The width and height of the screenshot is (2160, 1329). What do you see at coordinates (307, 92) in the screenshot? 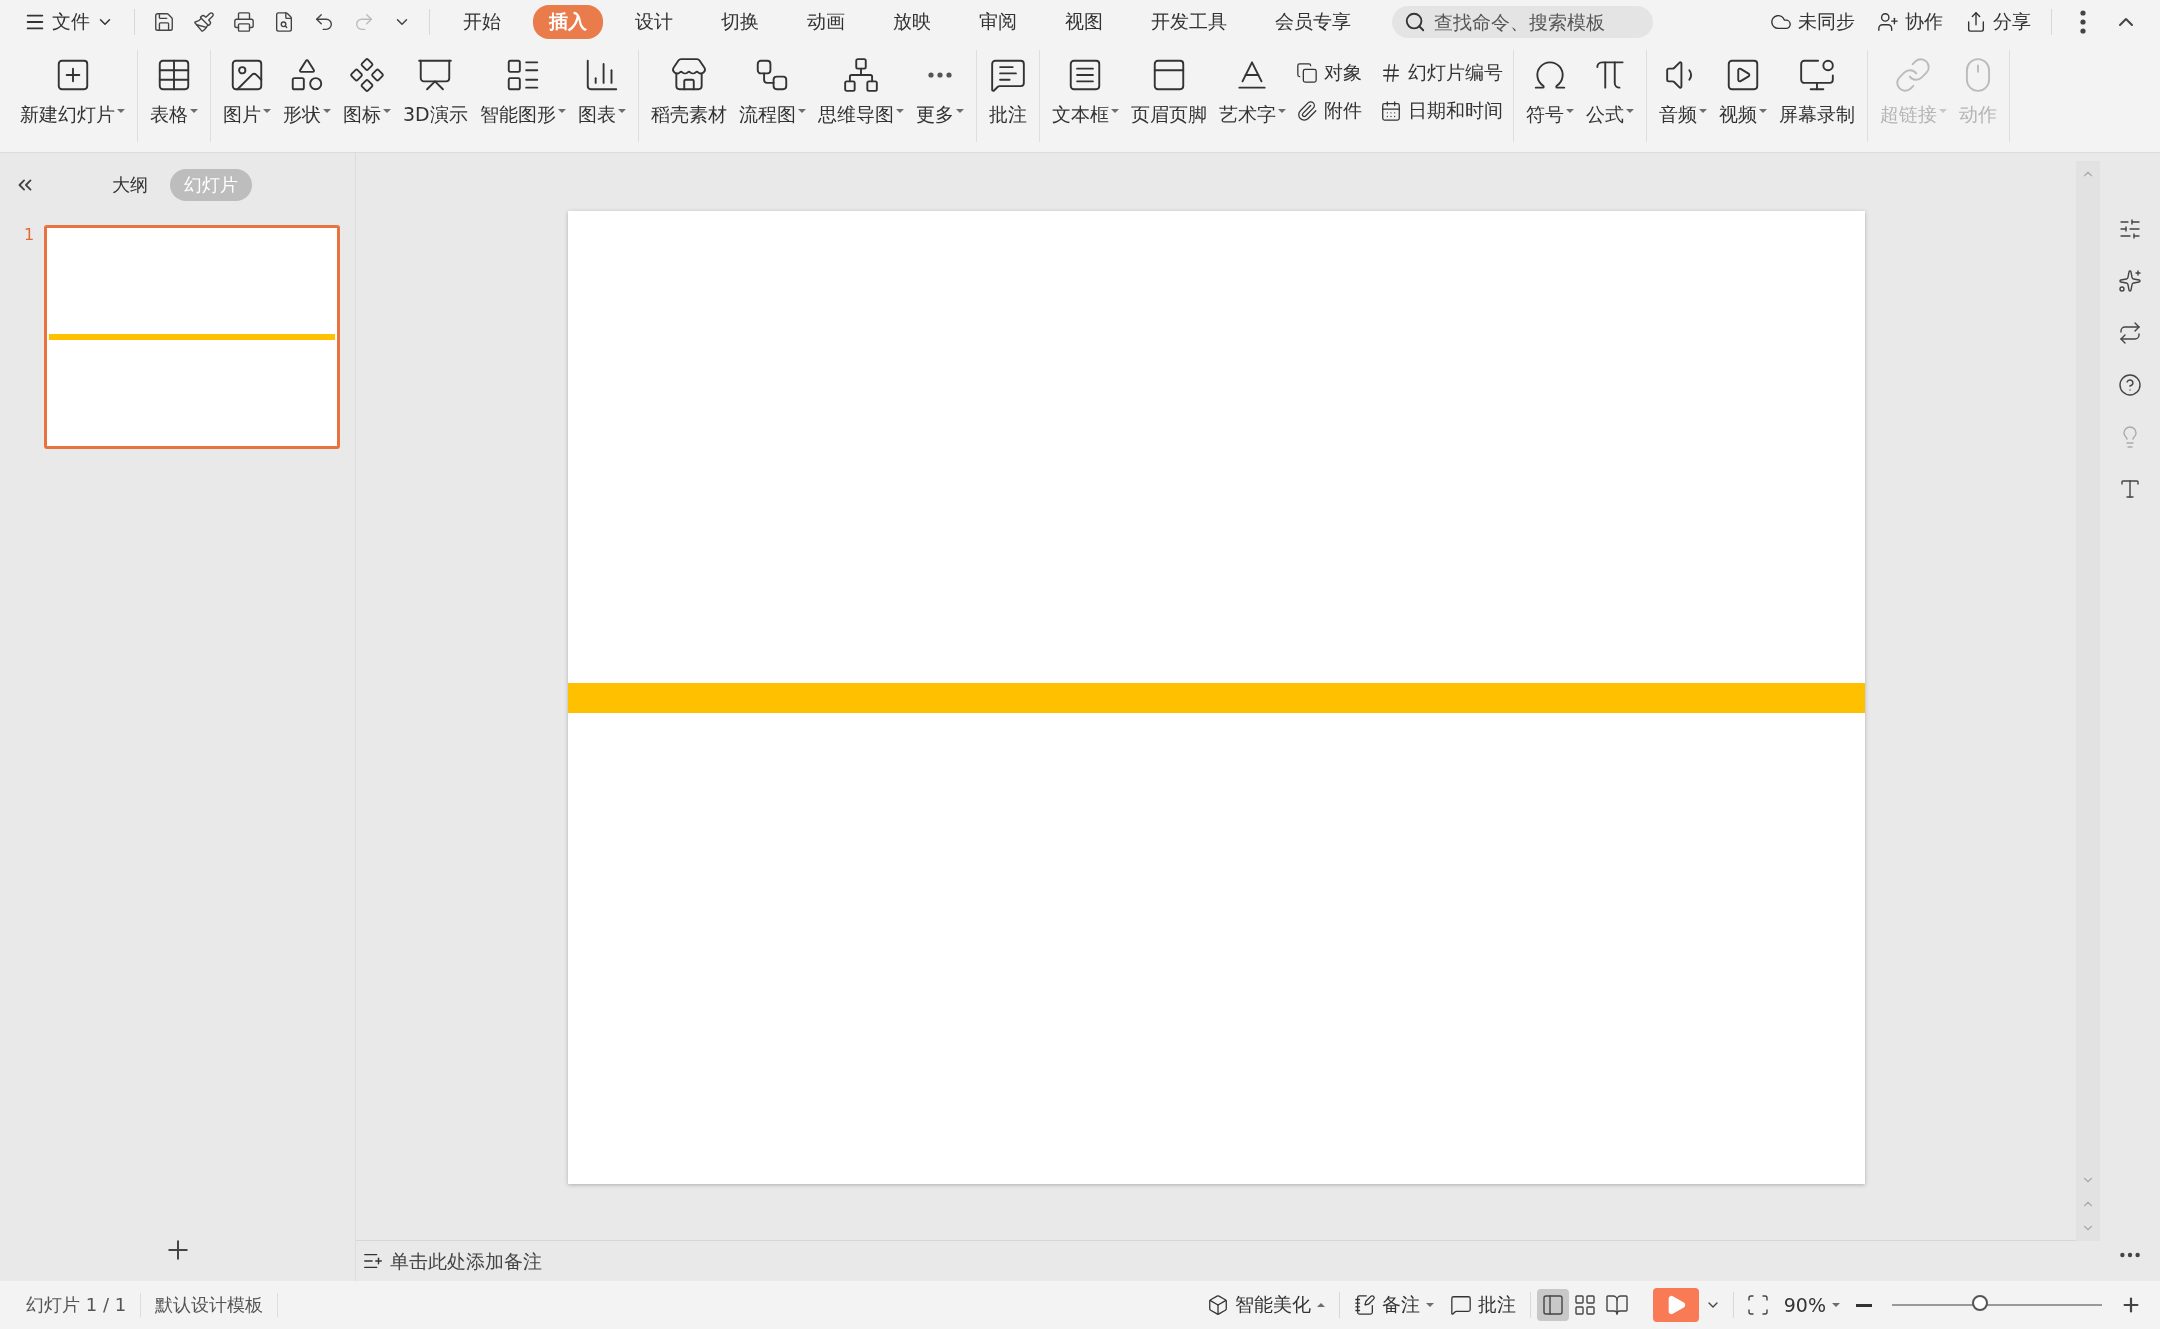
I see `ribbon-button: 形状` at bounding box center [307, 92].